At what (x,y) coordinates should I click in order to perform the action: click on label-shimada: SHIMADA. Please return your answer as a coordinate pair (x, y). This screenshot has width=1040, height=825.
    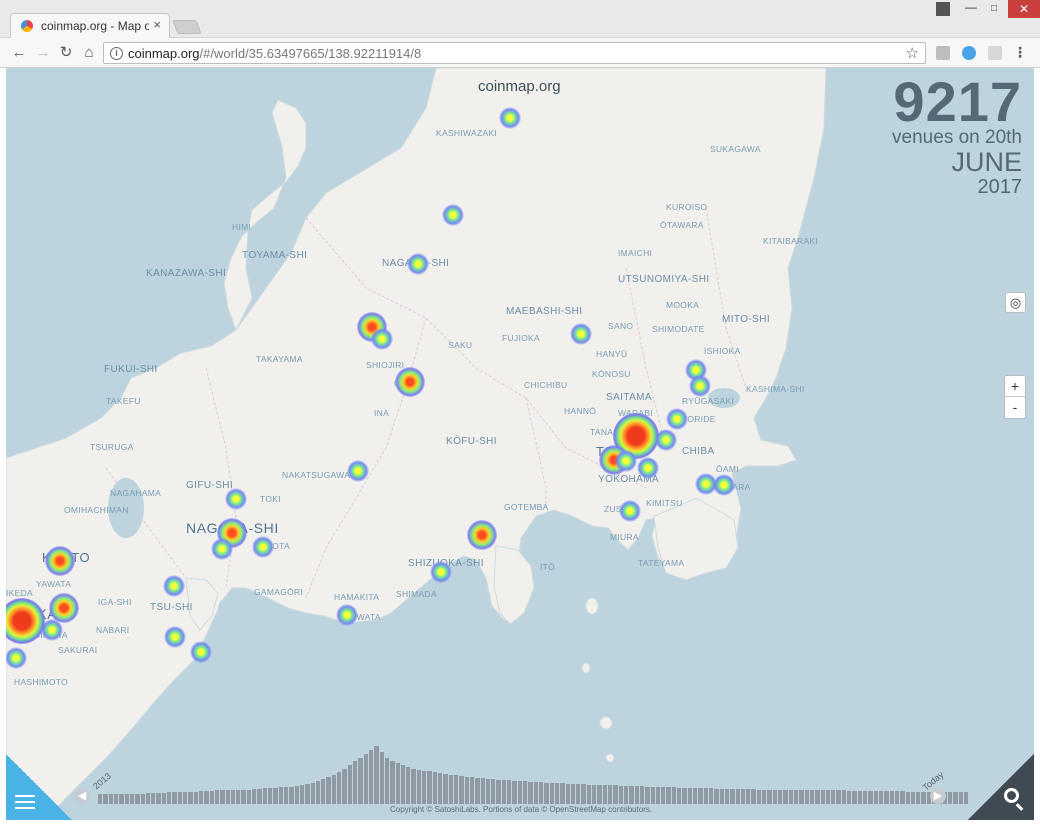
    Looking at the image, I should click on (416, 594).